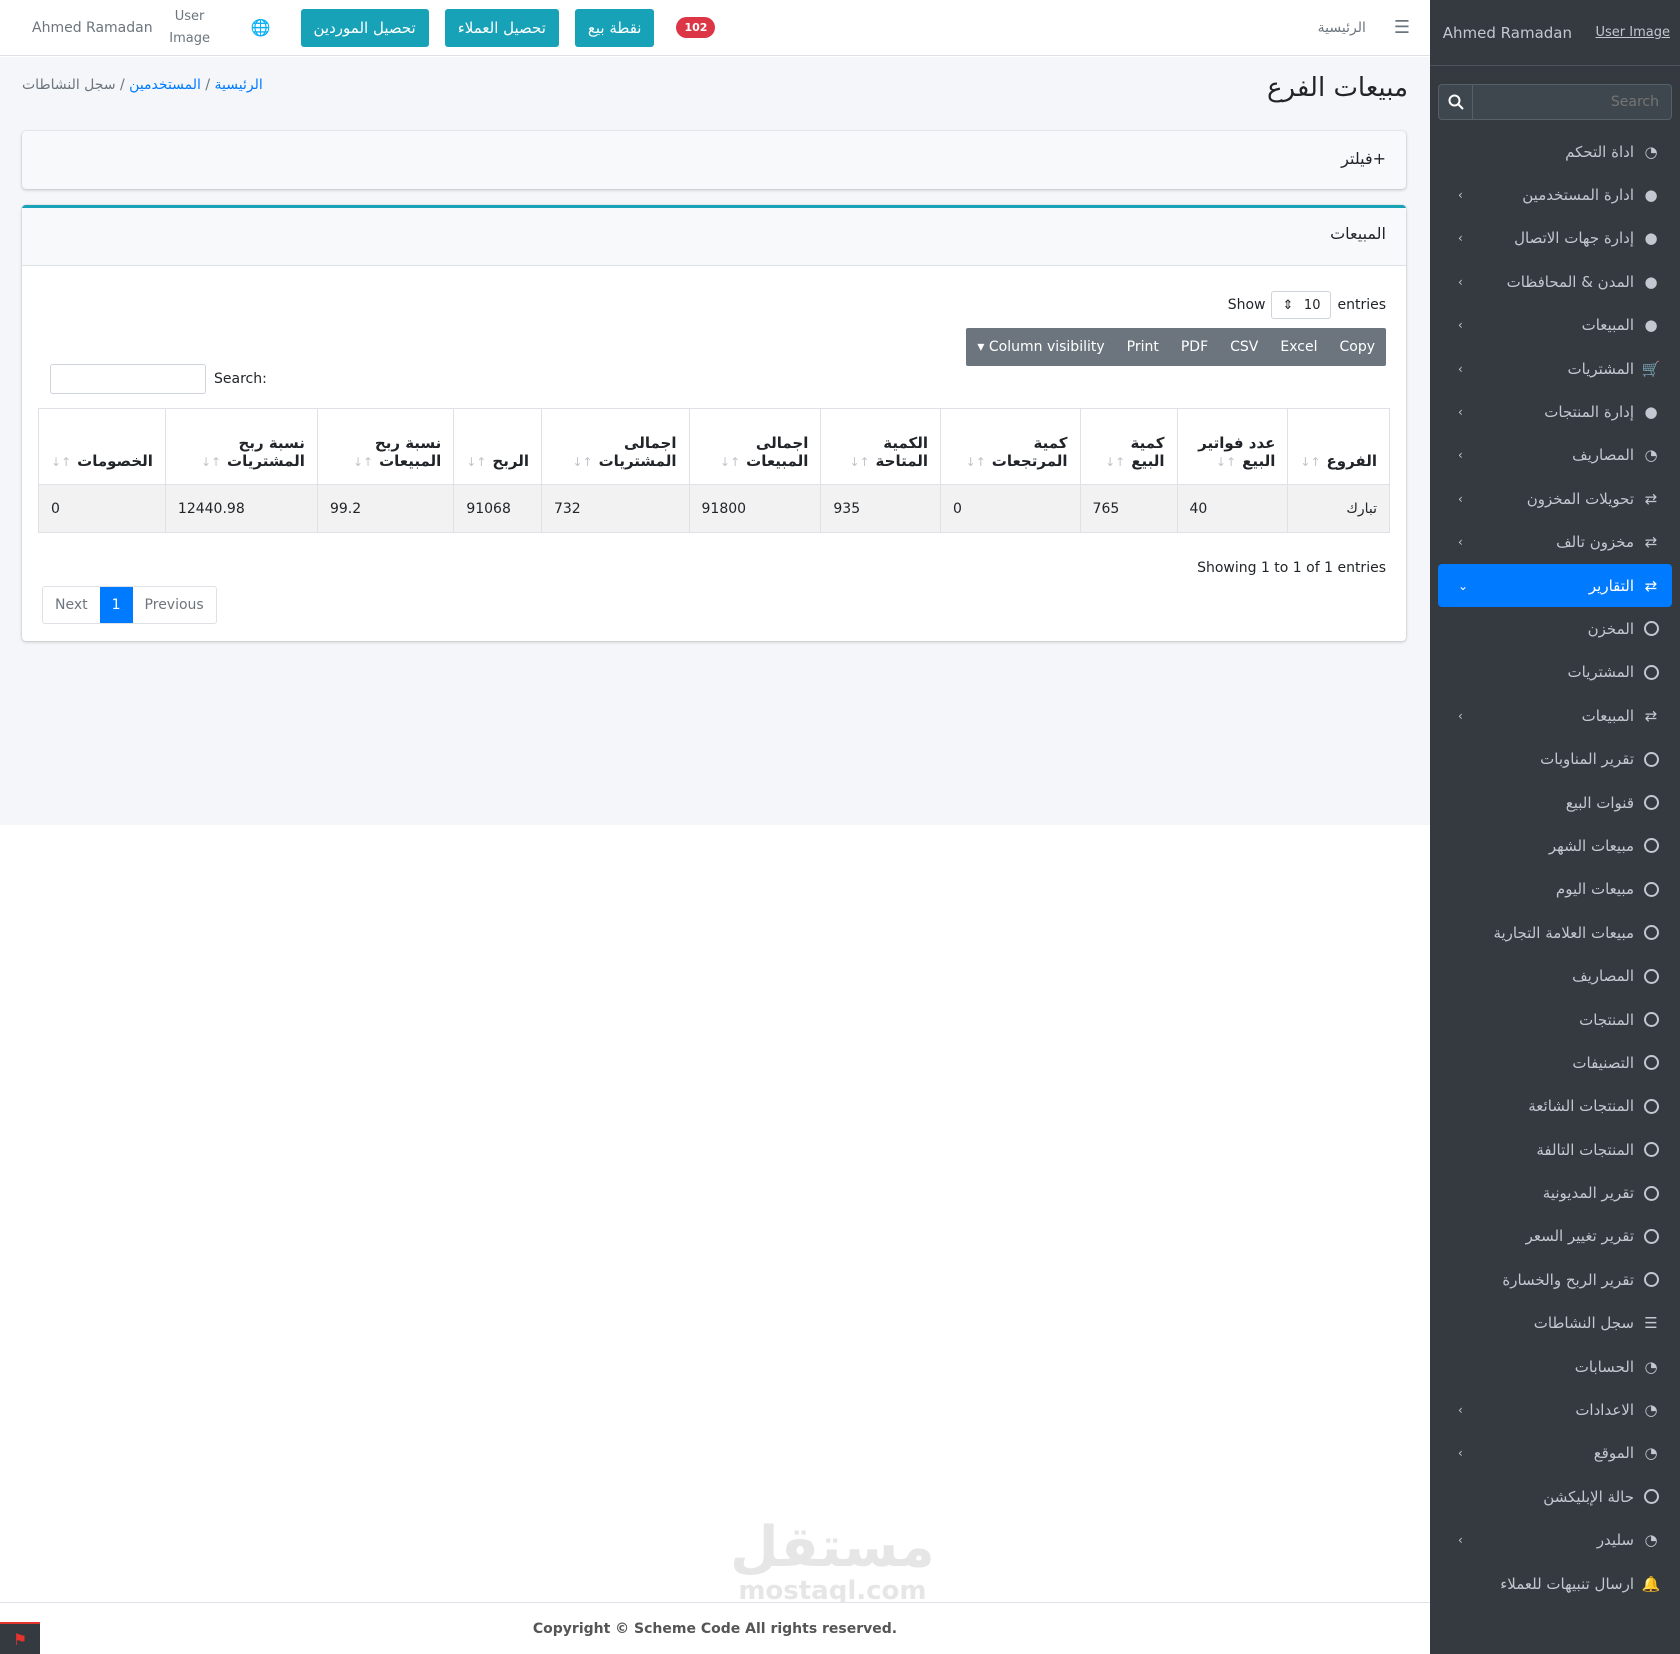 The height and width of the screenshot is (1654, 1680). I want to click on column-header: كمية المرتجعات ↑↓, so click(1010, 446).